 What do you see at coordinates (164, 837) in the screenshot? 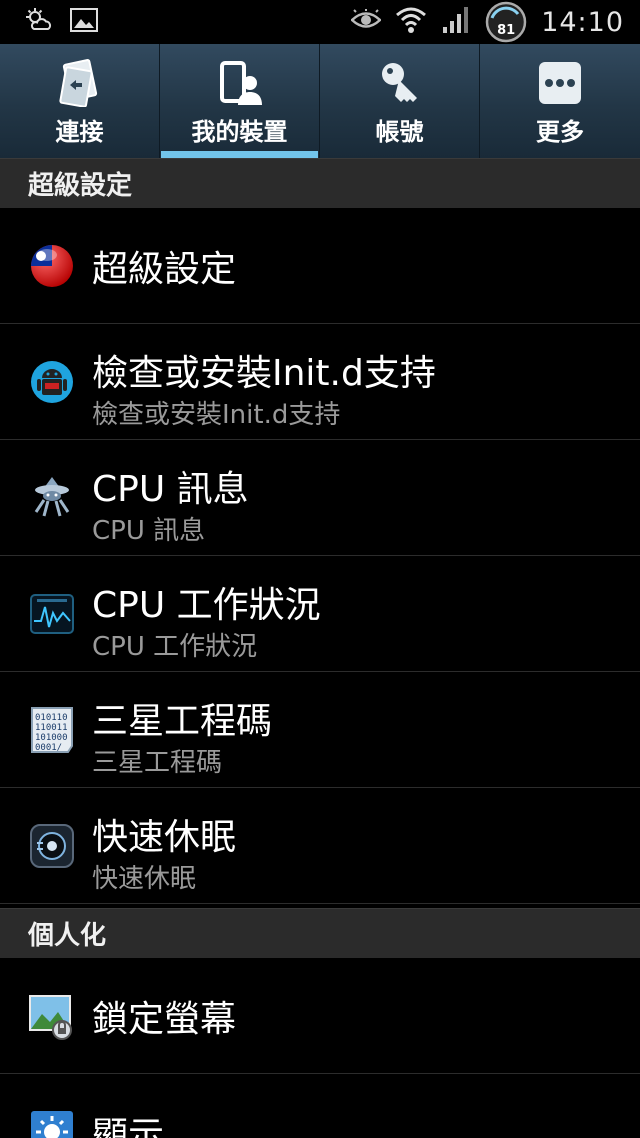
I see `item-title: 快速休眠` at bounding box center [164, 837].